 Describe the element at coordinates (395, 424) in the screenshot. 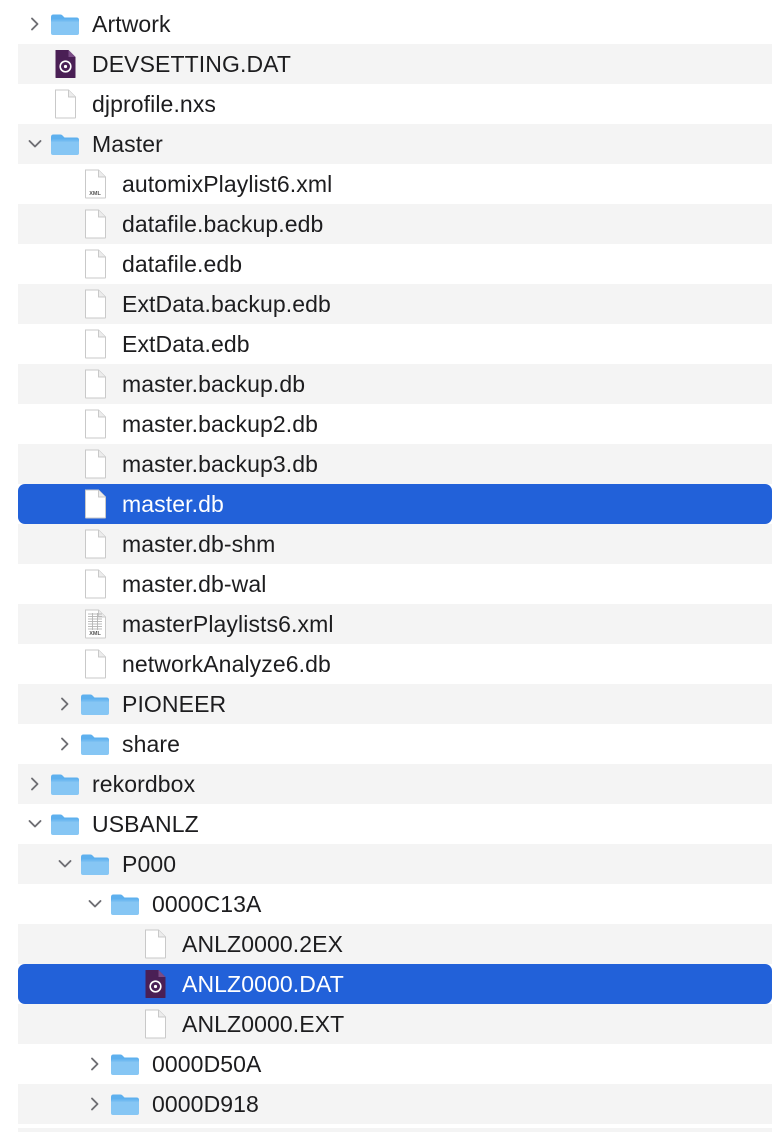

I see `tree-row-master-backup2-db: master.backup2.db` at that location.